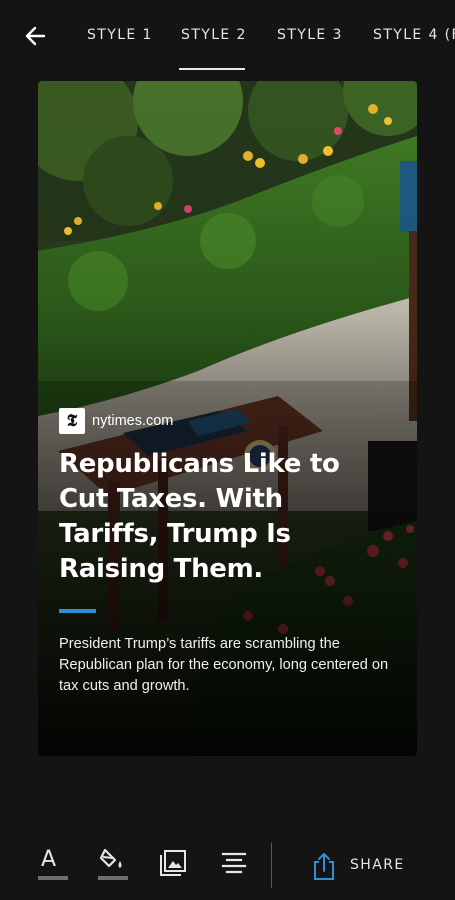 The image size is (455, 900). What do you see at coordinates (53, 878) in the screenshot?
I see `text-color-swatch` at bounding box center [53, 878].